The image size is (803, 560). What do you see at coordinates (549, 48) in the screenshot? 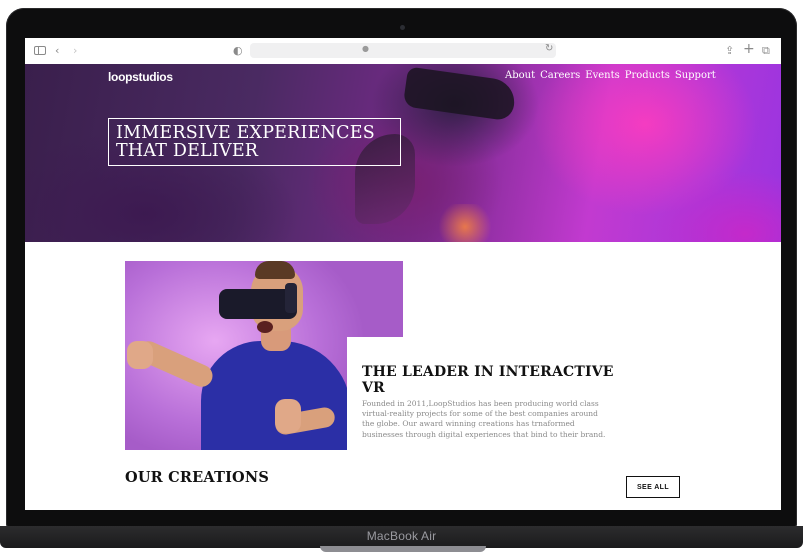
I see `reload-icon: ↻` at bounding box center [549, 48].